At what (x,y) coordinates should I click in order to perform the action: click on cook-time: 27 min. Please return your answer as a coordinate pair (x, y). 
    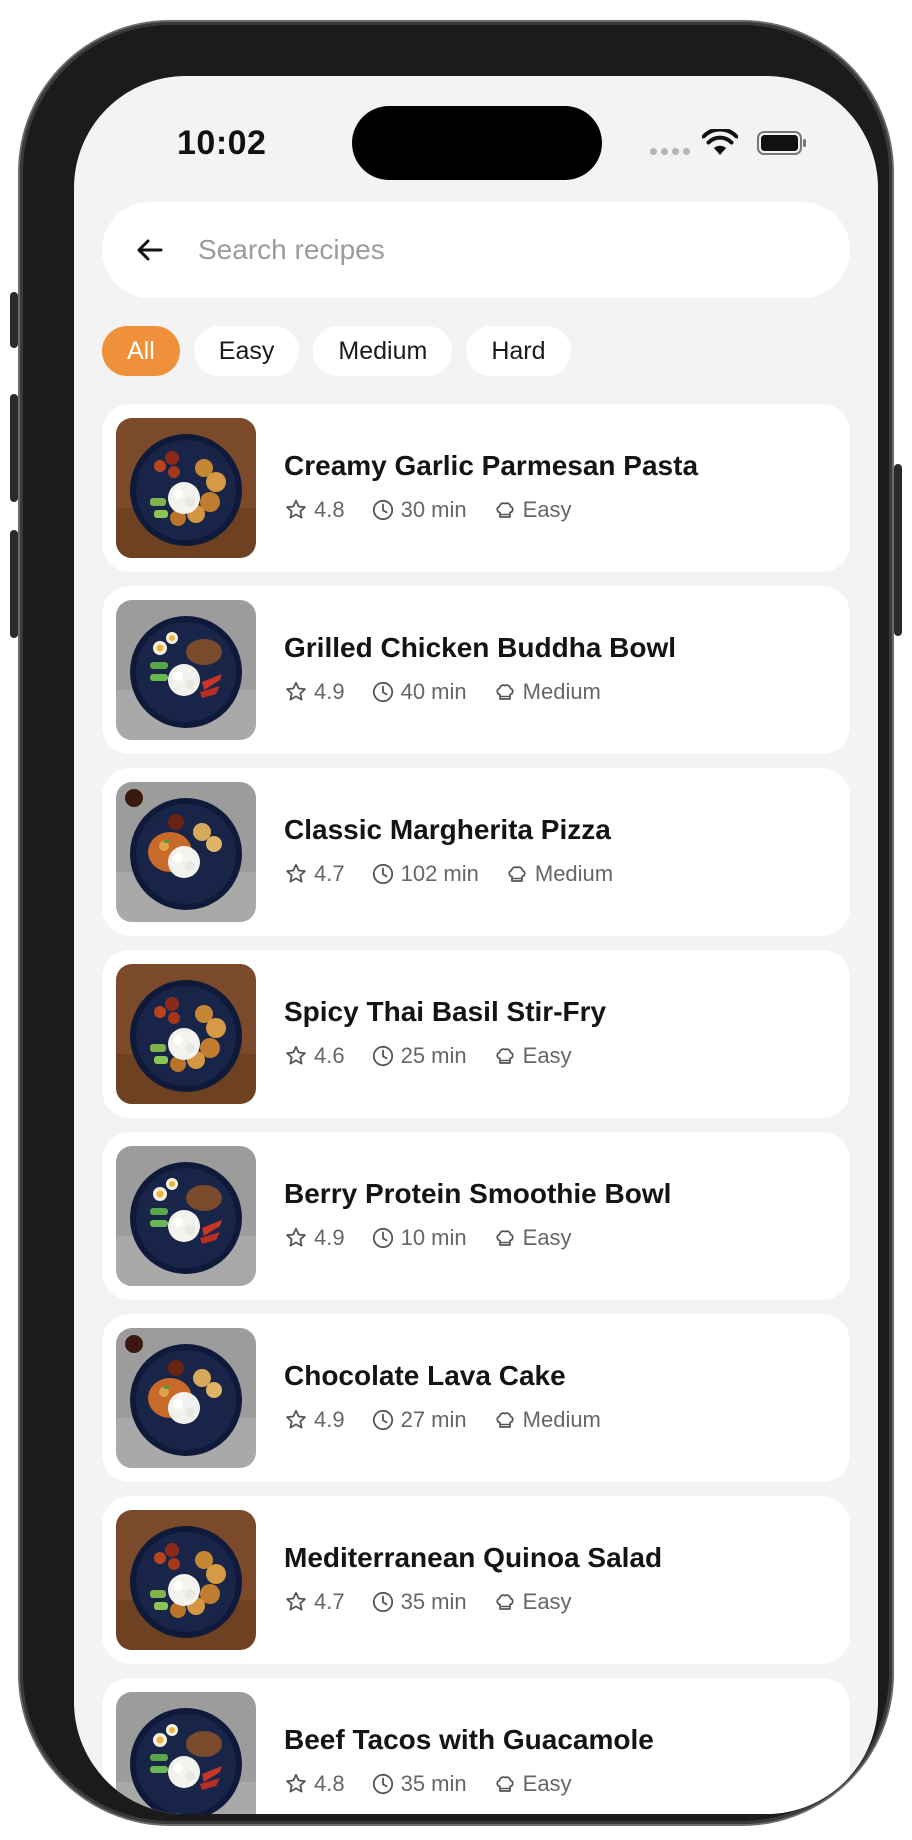
    Looking at the image, I should click on (419, 1420).